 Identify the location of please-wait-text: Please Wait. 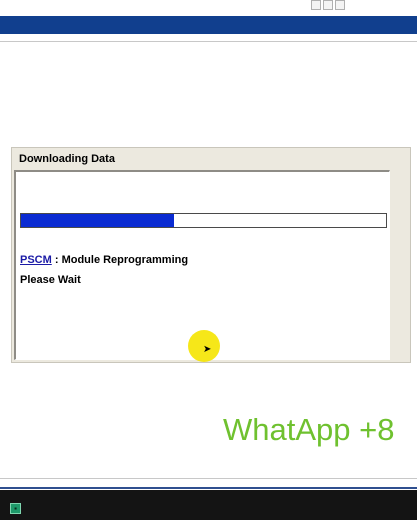
(50, 280).